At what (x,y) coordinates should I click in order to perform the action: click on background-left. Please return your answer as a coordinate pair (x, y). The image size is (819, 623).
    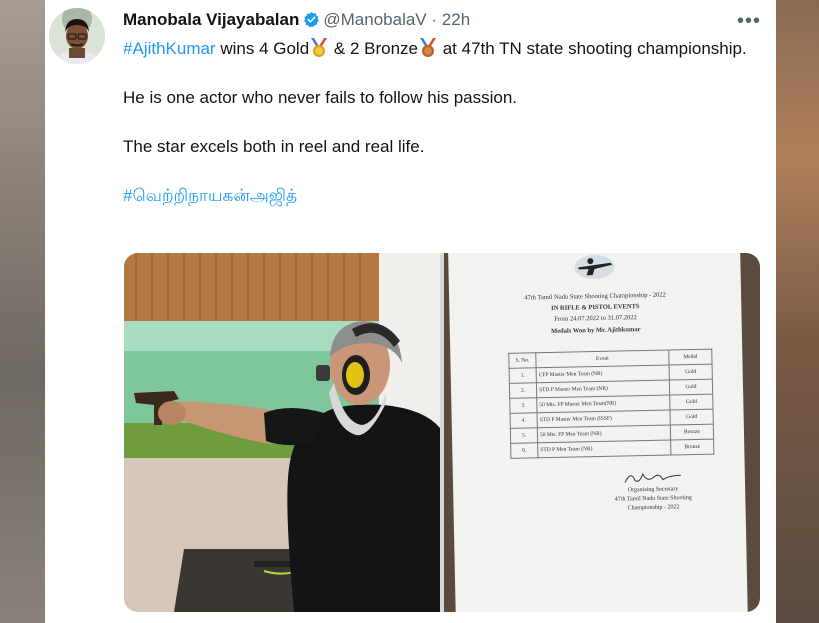
    Looking at the image, I should click on (22, 311).